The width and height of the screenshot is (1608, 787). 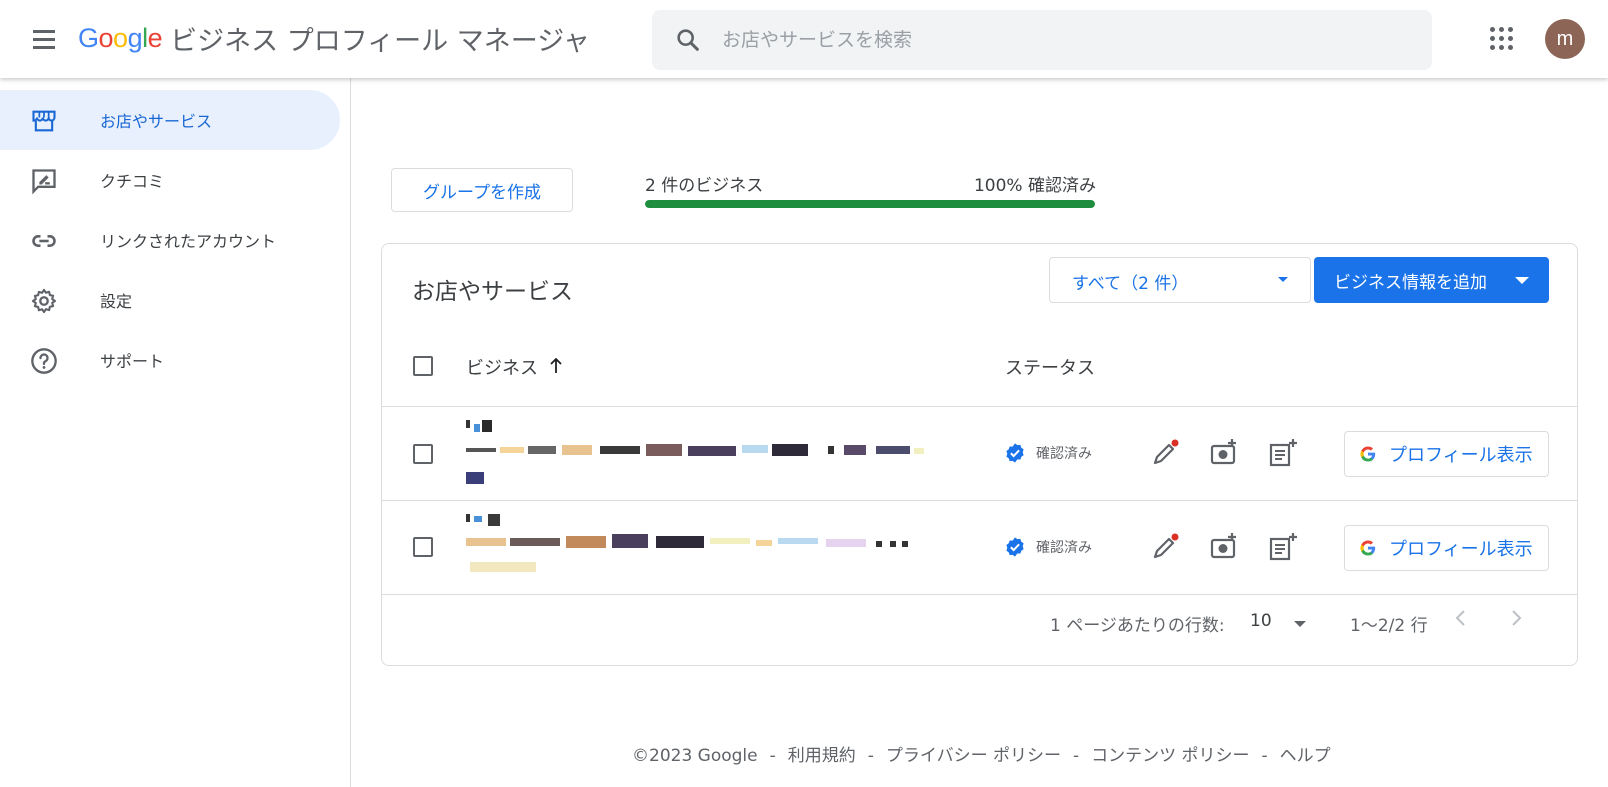 What do you see at coordinates (1516, 618) in the screenshot?
I see `next-page-icon` at bounding box center [1516, 618].